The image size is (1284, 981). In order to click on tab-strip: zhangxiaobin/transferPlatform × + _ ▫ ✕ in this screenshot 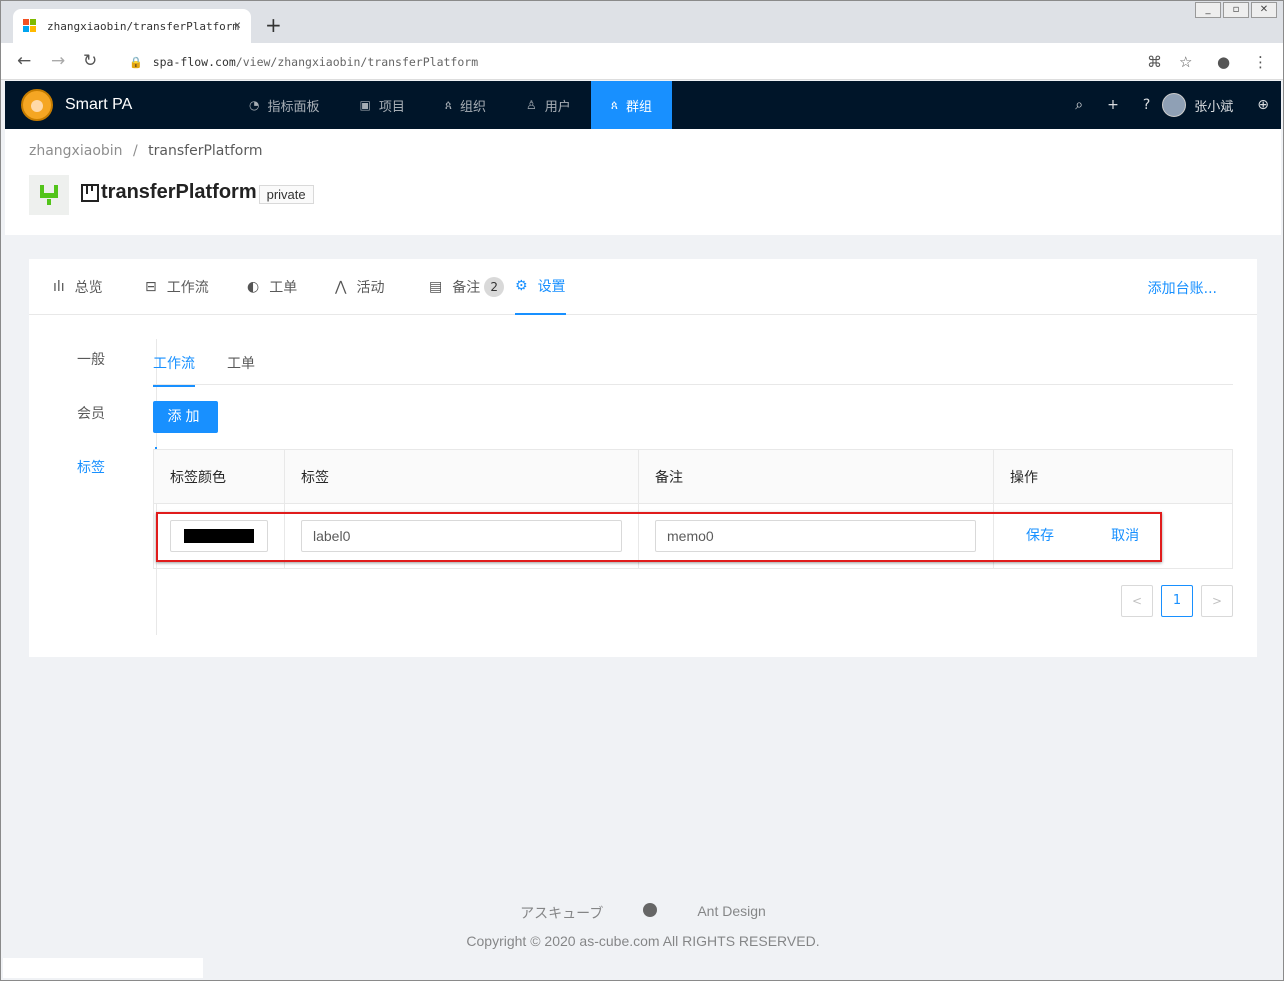, I will do `click(642, 22)`.